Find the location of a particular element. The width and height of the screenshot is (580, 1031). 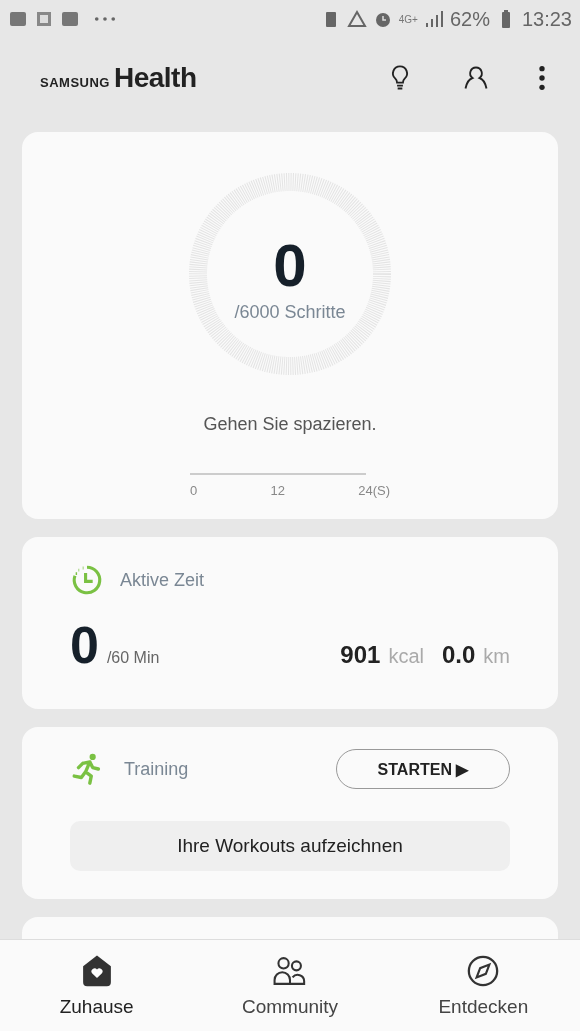

brand-logo-text: SAMSUNG is located at coordinates (75, 82).